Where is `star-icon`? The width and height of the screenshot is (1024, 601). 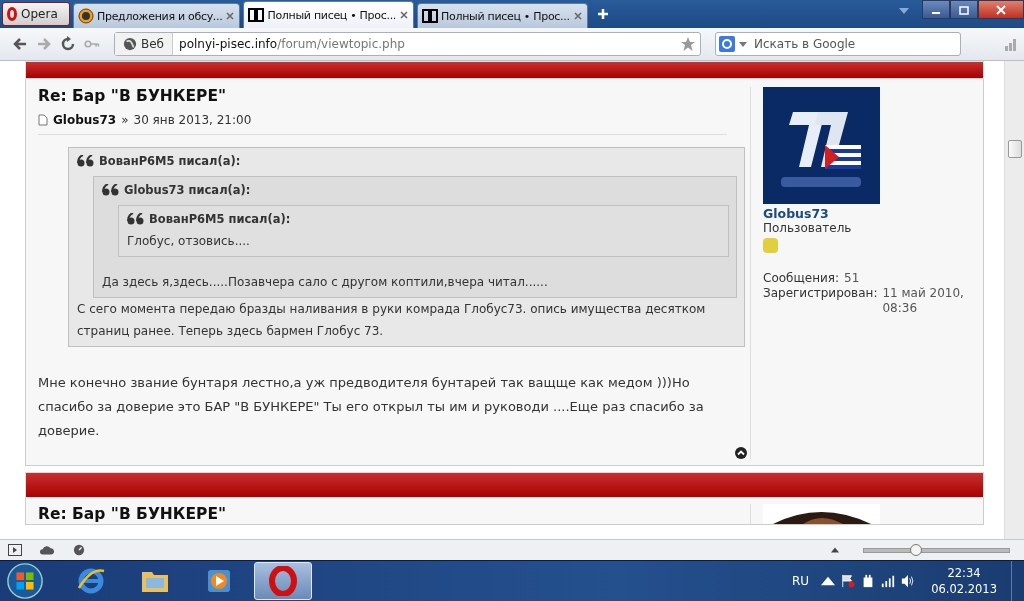
star-icon is located at coordinates (688, 44).